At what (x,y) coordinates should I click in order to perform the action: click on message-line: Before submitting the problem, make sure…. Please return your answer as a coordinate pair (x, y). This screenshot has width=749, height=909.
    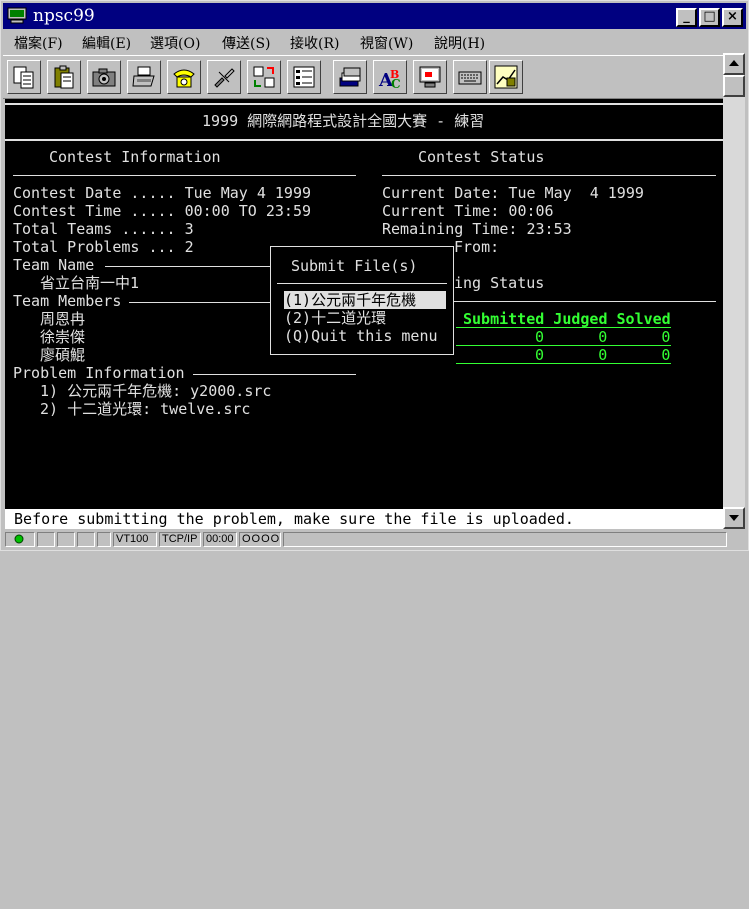
    Looking at the image, I should click on (364, 519).